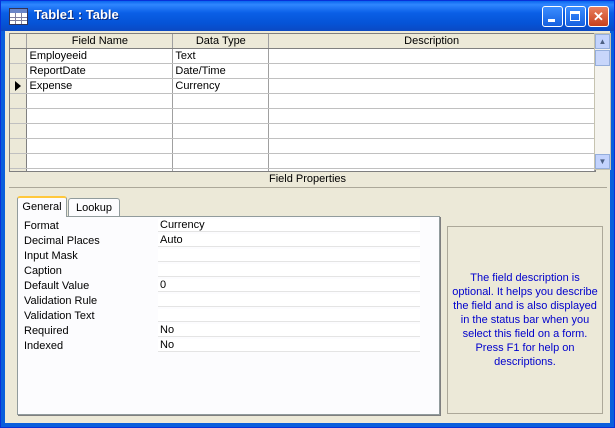 The image size is (615, 428). I want to click on minimize-button, so click(552, 16).